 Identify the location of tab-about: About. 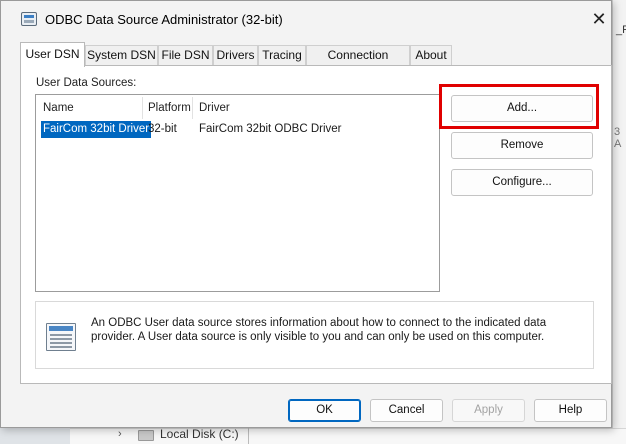
(431, 55).